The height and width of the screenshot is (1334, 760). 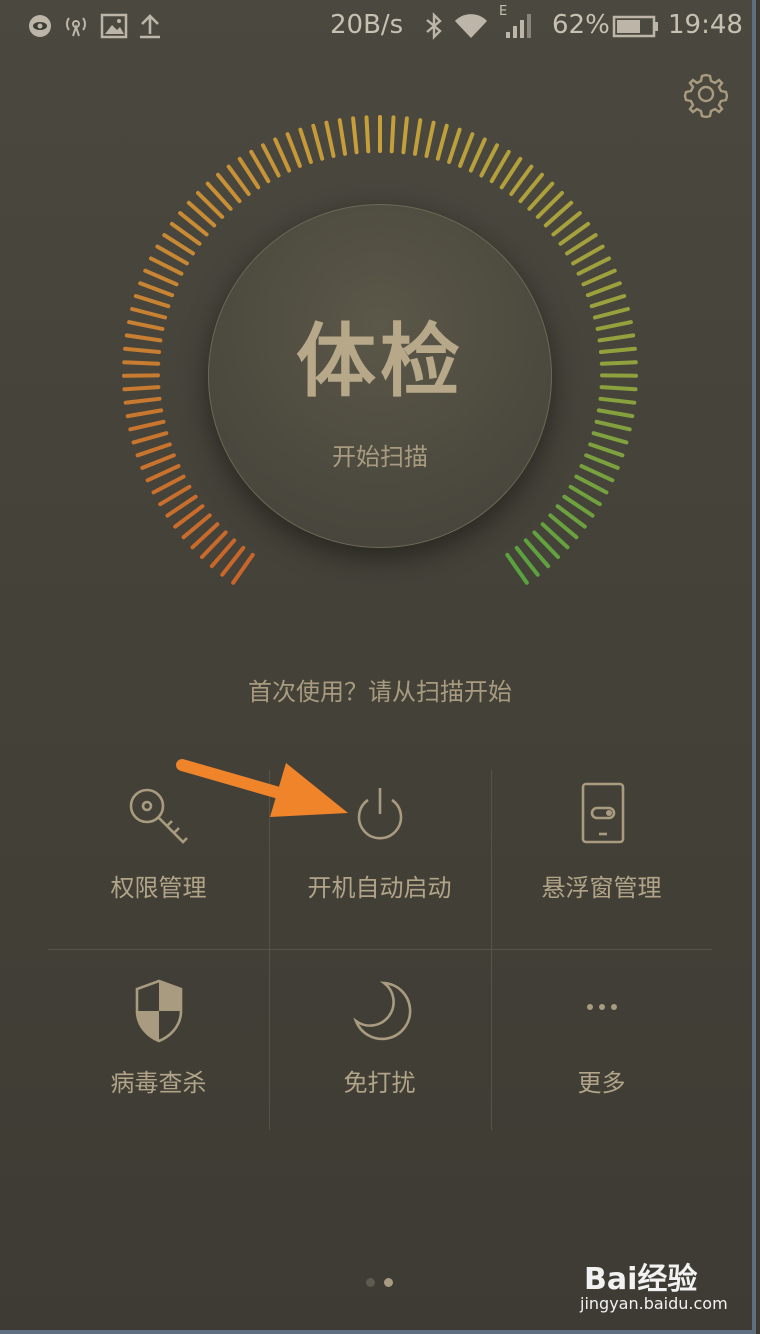 What do you see at coordinates (40, 26) in the screenshot?
I see `eye-icon` at bounding box center [40, 26].